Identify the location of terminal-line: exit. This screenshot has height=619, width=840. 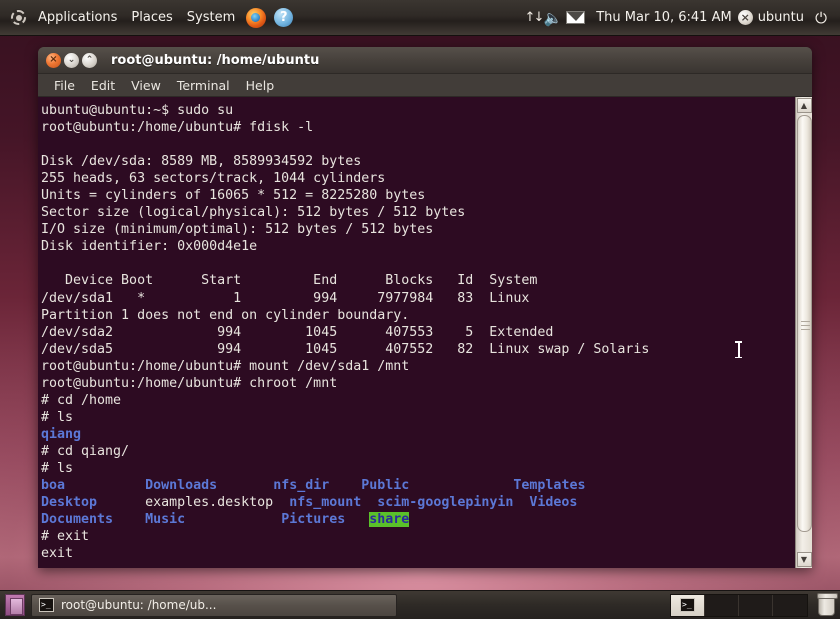
(57, 554).